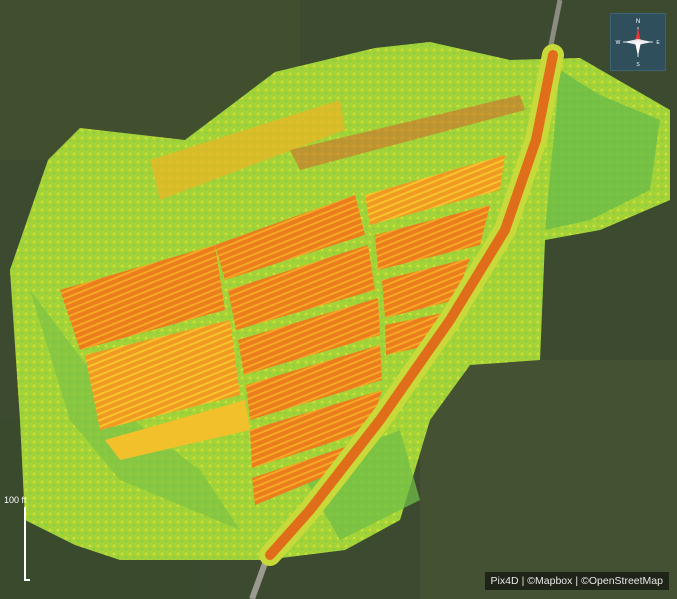 Image resolution: width=677 pixels, height=599 pixels. I want to click on scale-foot, so click(27, 580).